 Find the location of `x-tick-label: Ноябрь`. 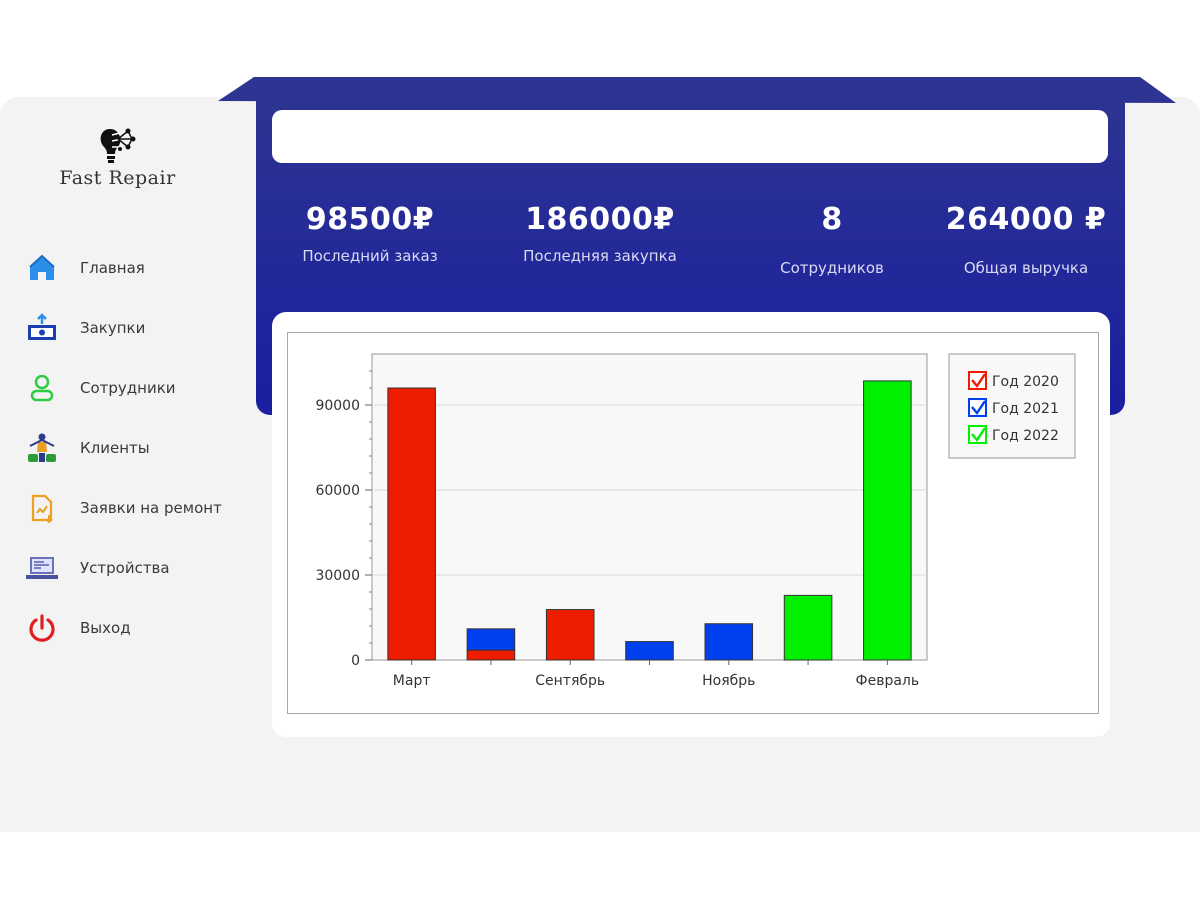

x-tick-label: Ноябрь is located at coordinates (728, 681).